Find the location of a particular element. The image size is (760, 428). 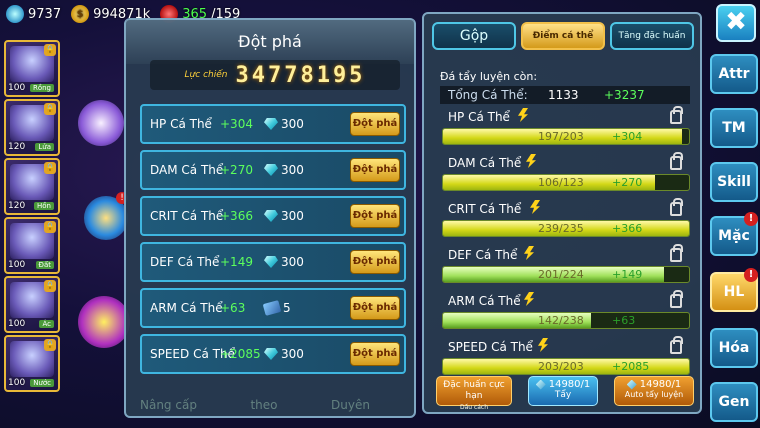

stat-row-crit: CRIT Cá Thể 239/235 +366 is located at coordinates (567, 222).